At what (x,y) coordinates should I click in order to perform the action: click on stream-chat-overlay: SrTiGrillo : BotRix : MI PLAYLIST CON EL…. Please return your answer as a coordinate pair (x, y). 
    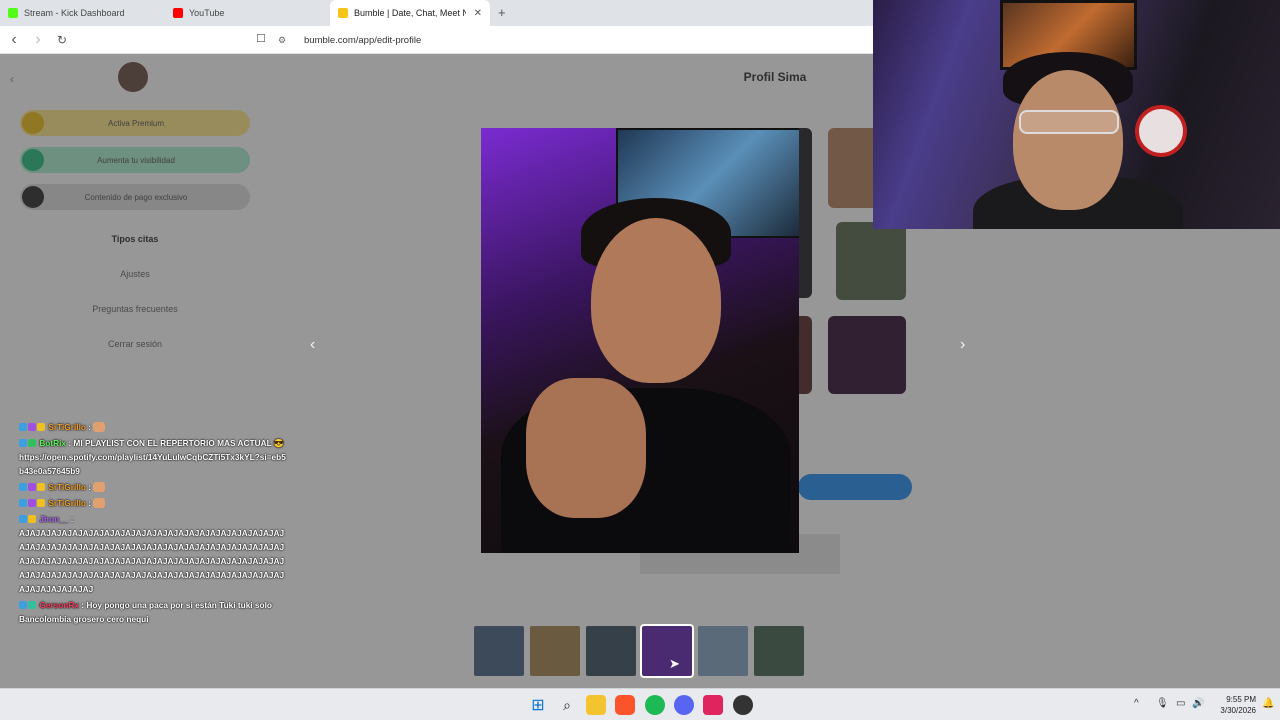
    Looking at the image, I should click on (154, 523).